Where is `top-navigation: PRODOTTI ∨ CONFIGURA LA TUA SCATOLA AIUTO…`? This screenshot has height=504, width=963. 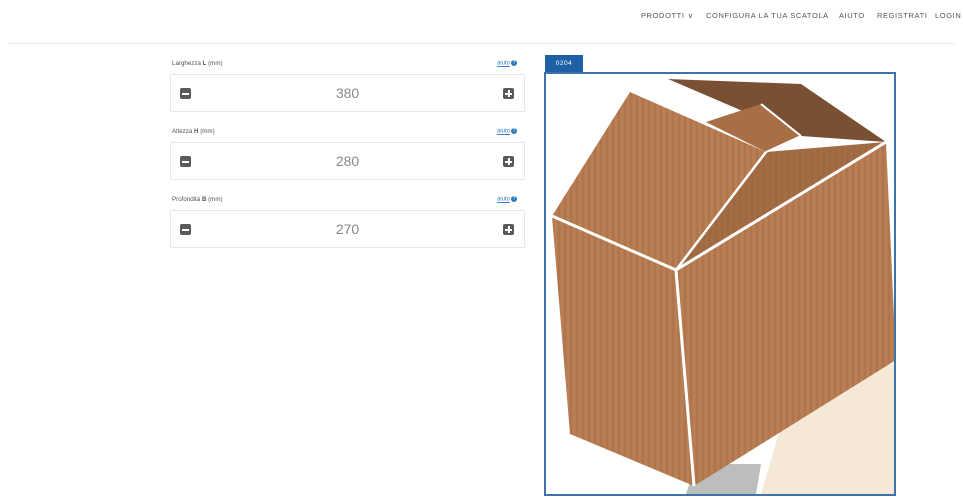 top-navigation: PRODOTTI ∨ CONFIGURA LA TUA SCATOLA AIUTO… is located at coordinates (481, 18).